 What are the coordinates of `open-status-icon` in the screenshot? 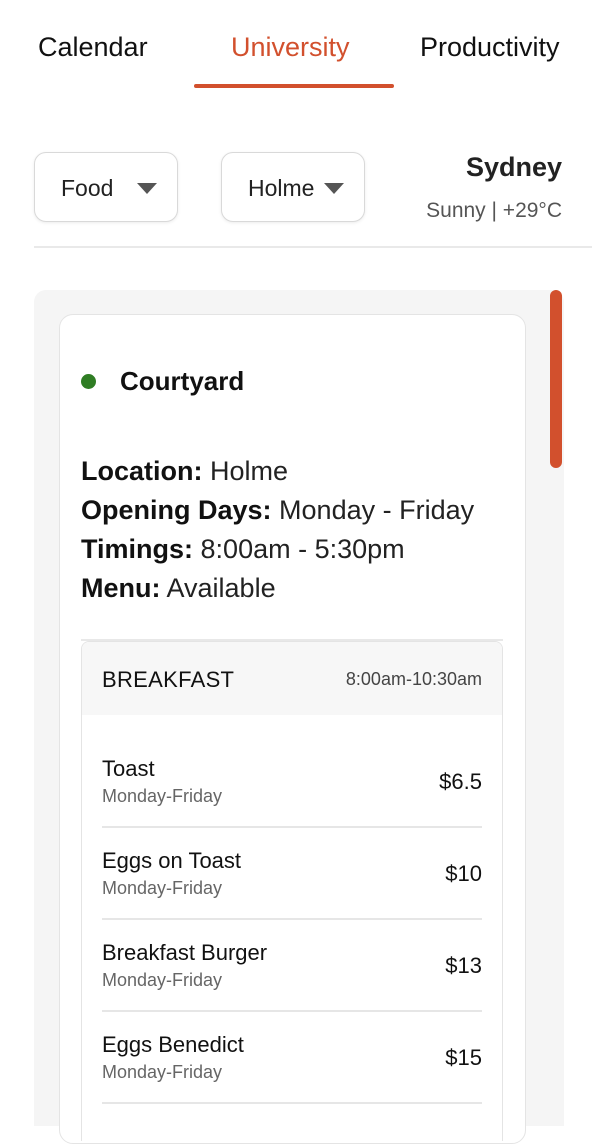 It's located at (88, 381).